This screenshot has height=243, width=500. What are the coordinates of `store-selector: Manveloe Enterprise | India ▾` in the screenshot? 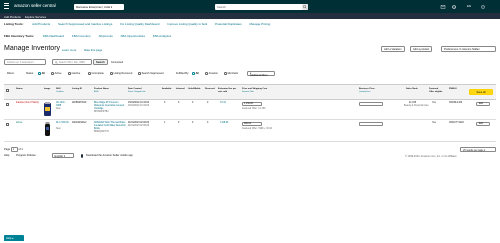 It's located at (99, 6).